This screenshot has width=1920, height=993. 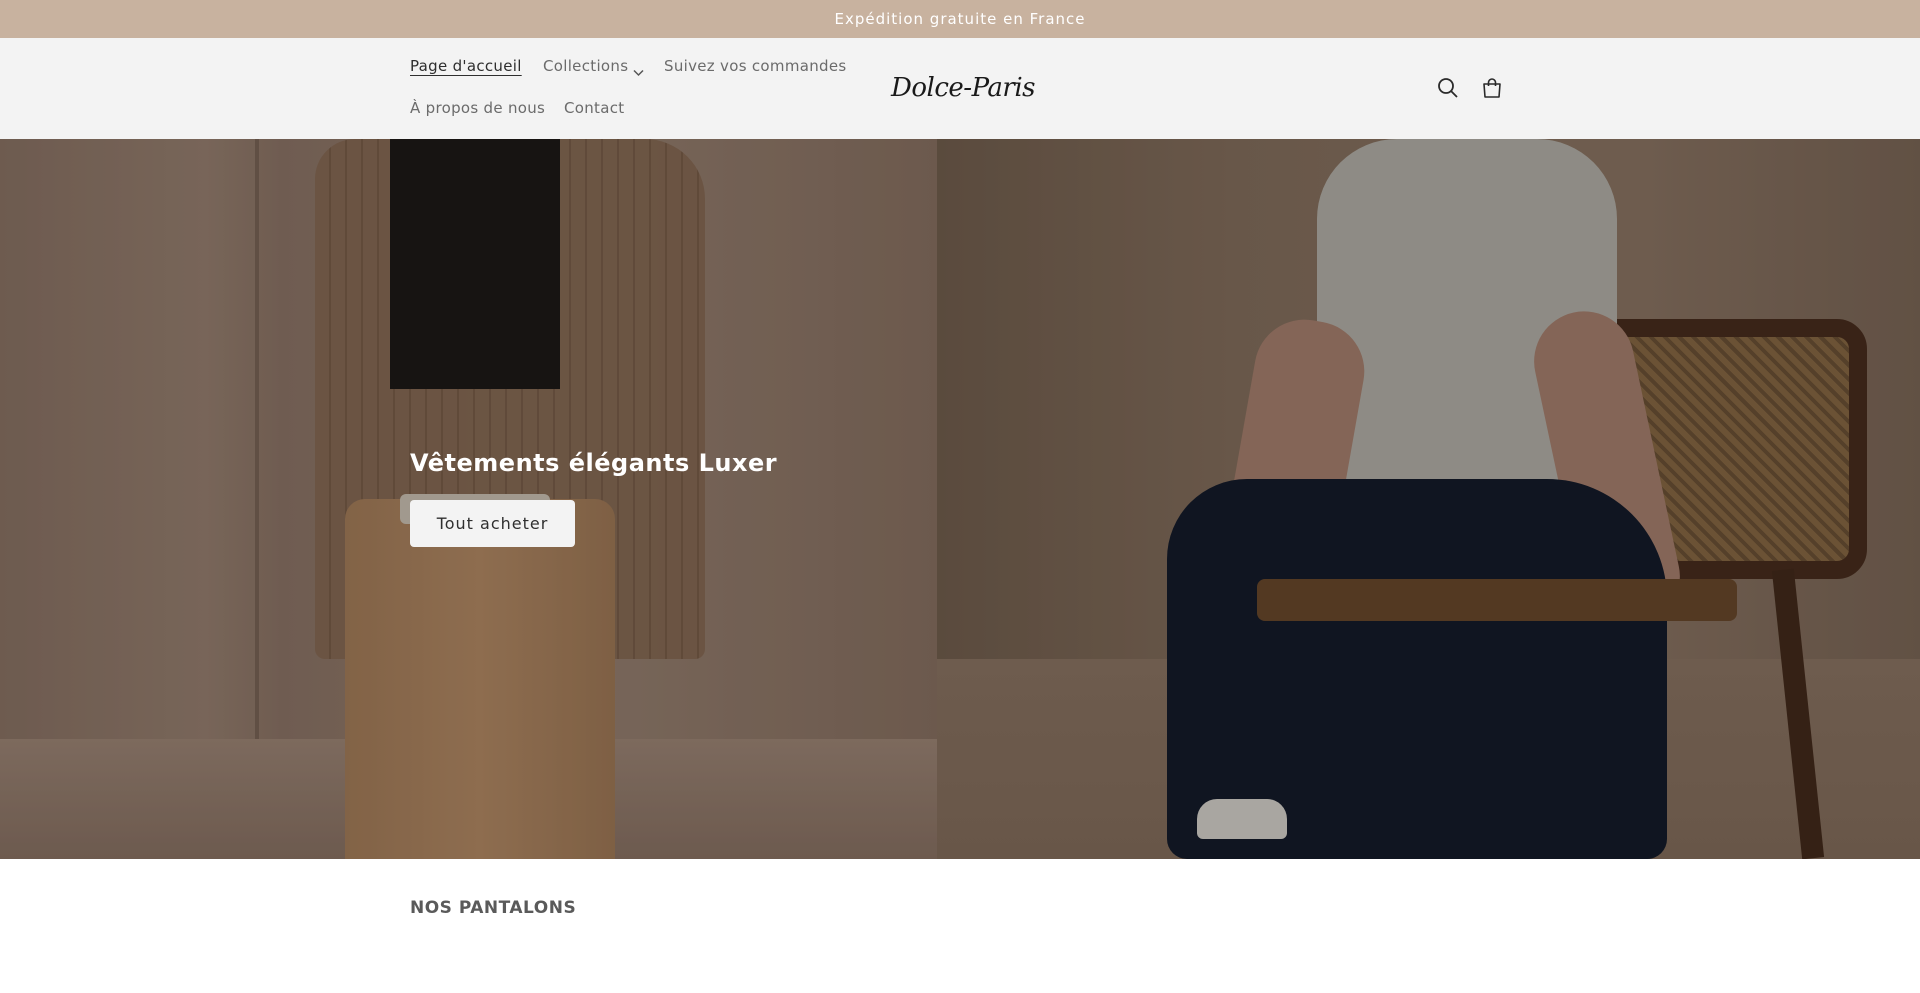 I want to click on cart-icon, so click(x=1492, y=88).